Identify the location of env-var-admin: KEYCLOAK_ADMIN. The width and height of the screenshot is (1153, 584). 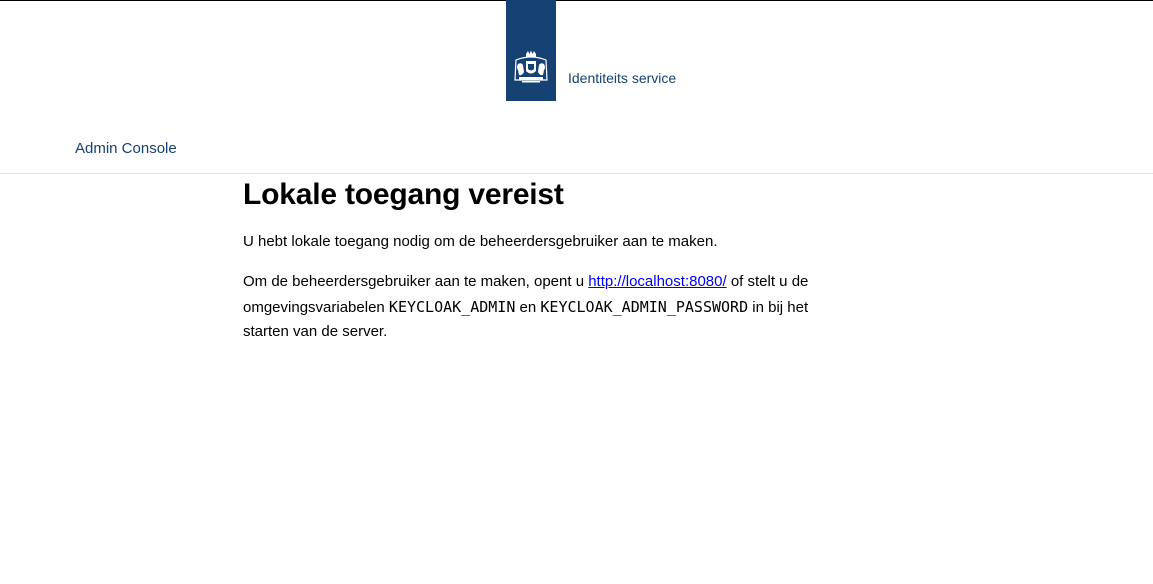
(452, 306).